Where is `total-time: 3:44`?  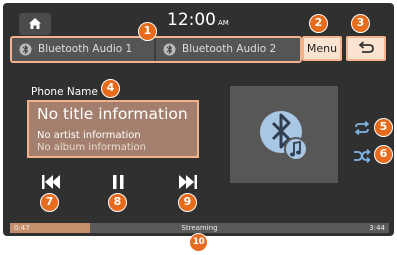
total-time: 3:44 is located at coordinates (377, 228).